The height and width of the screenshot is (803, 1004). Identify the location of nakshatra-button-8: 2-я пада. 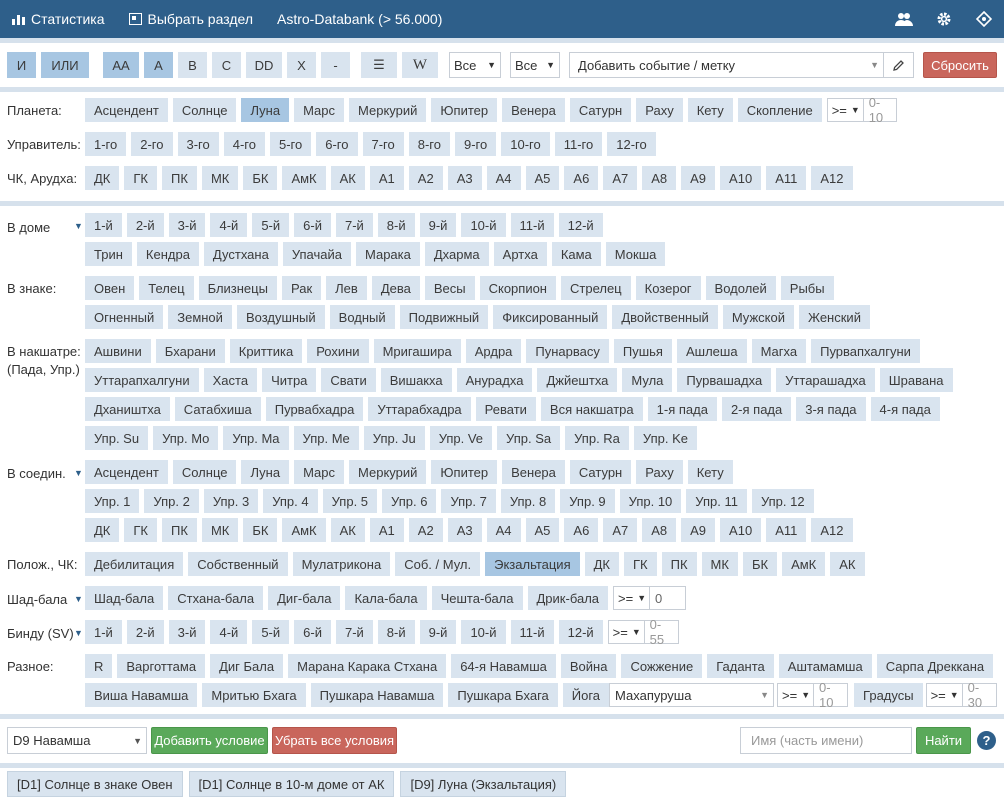
(756, 409).